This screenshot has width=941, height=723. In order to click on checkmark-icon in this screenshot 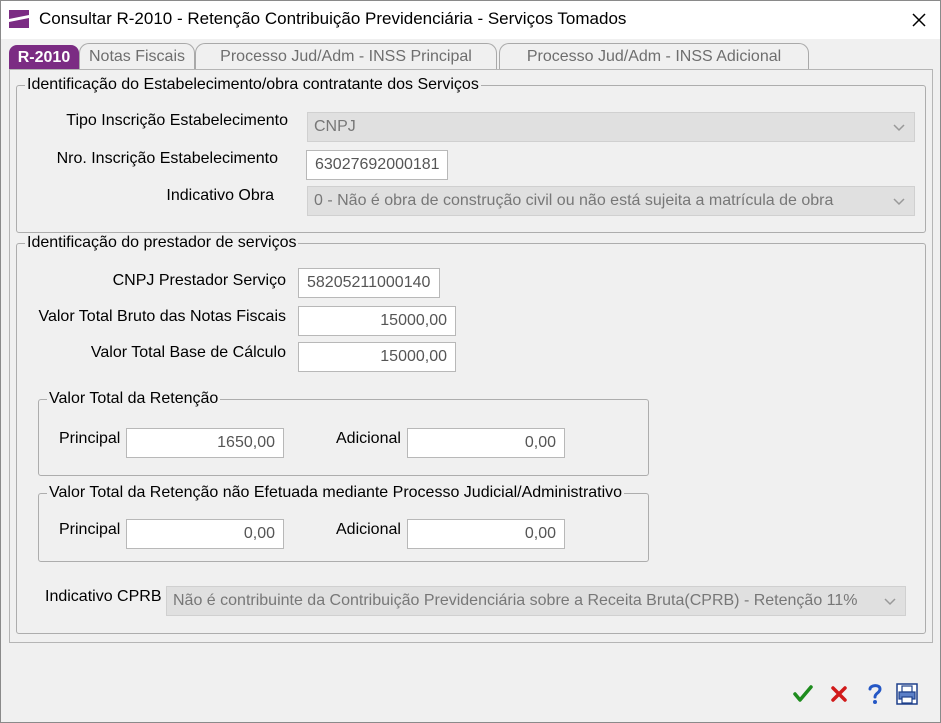, I will do `click(803, 694)`.